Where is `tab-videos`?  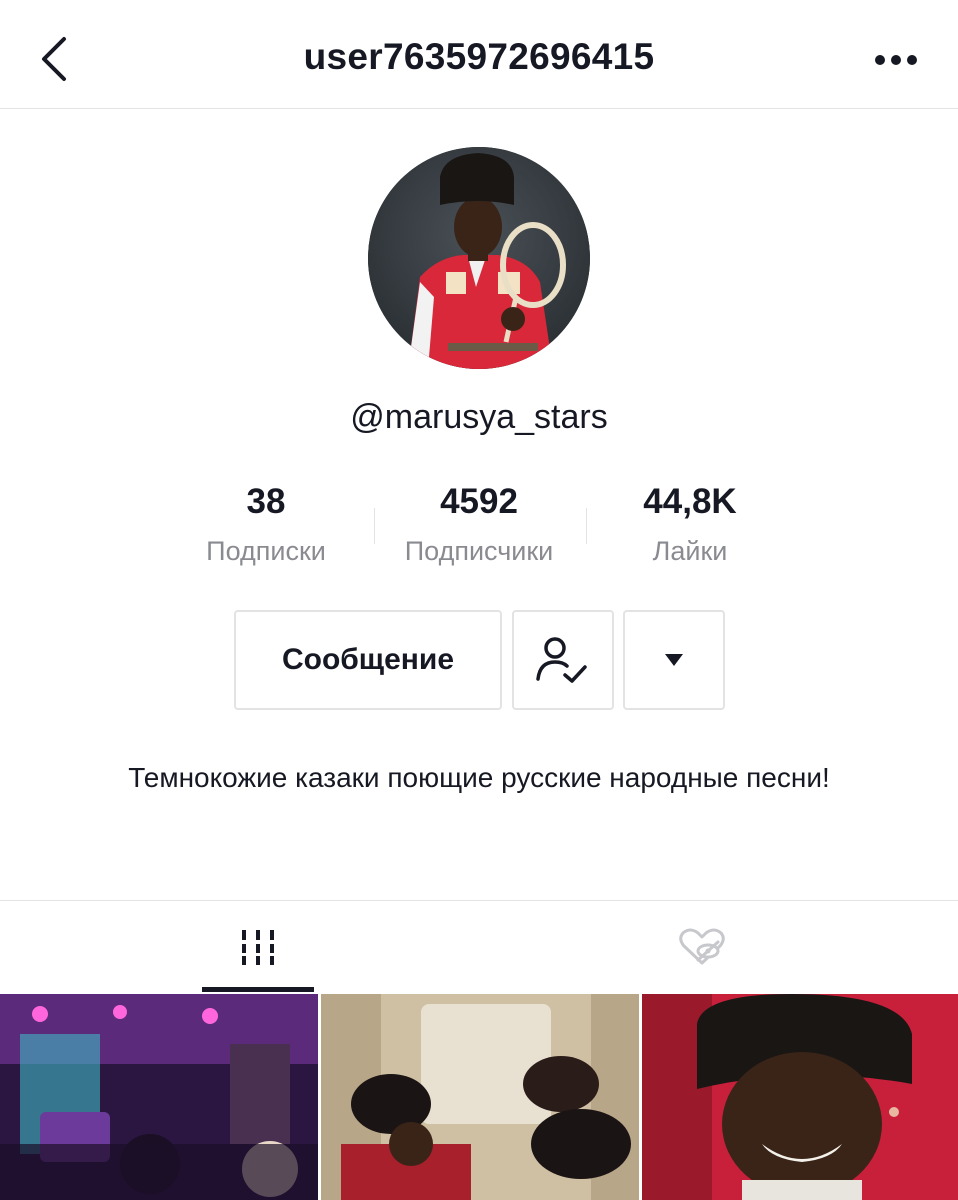
tab-videos is located at coordinates (258, 947).